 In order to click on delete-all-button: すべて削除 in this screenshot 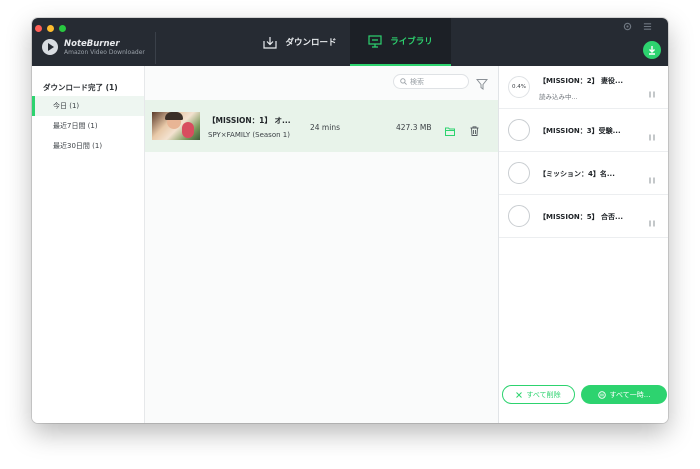, I will do `click(538, 394)`.